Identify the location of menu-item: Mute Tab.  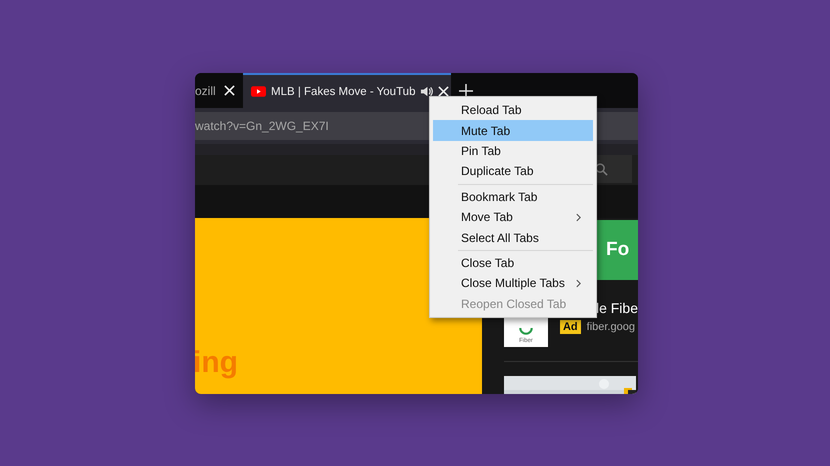
(513, 130).